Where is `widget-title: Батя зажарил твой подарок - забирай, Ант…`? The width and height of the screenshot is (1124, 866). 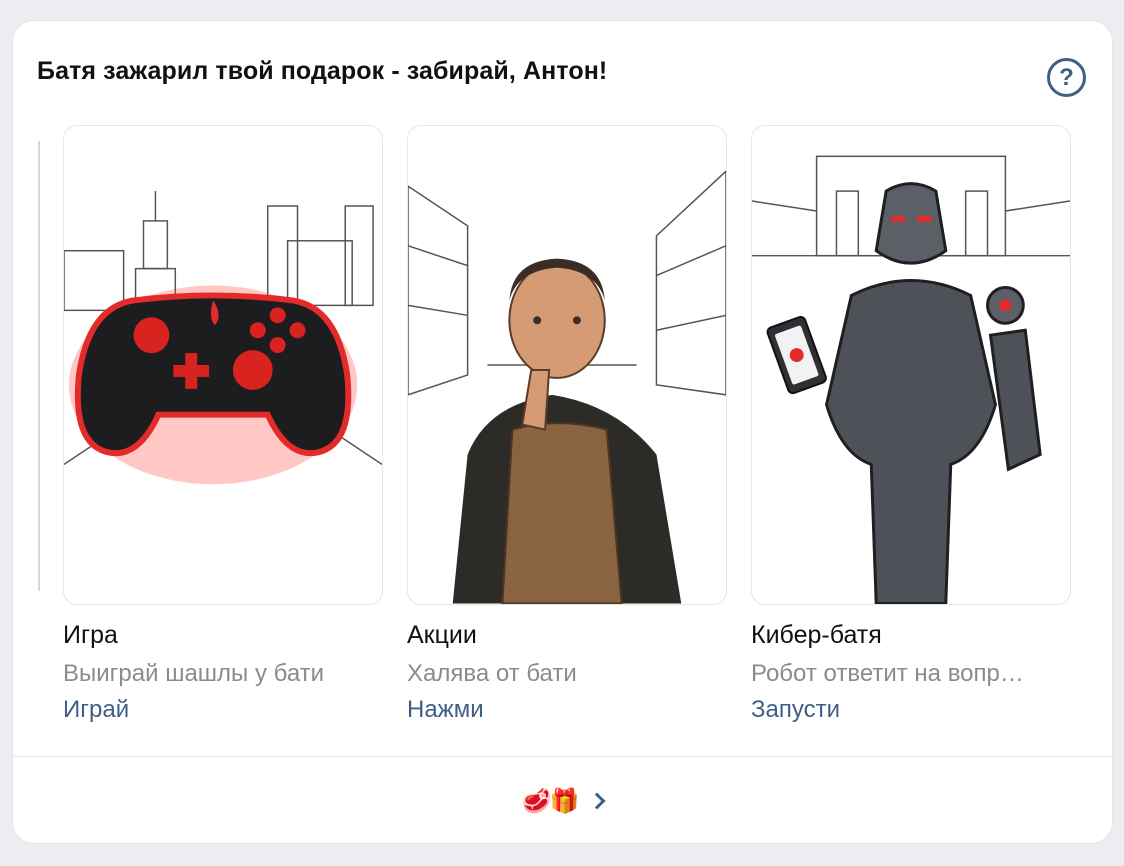
widget-title: Батя зажарил твой подарок - забирай, Ант… is located at coordinates (322, 71).